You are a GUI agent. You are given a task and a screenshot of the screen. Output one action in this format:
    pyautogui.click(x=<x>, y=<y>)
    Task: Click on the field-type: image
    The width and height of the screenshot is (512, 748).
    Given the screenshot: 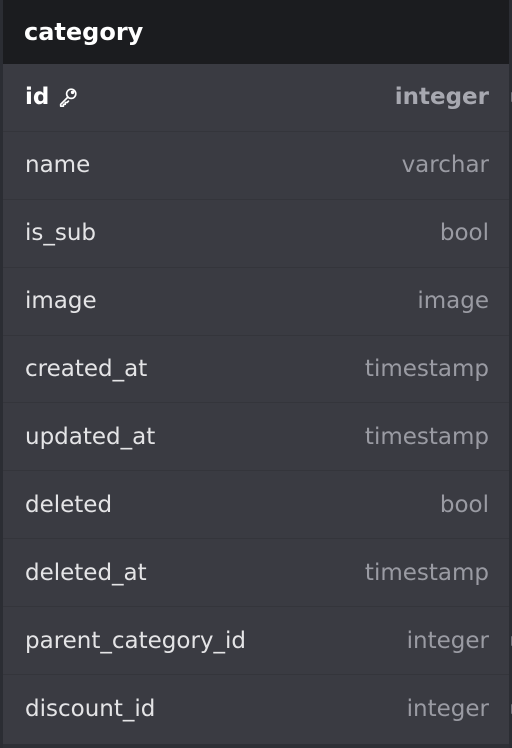 What is the action you would take?
    pyautogui.click(x=453, y=301)
    